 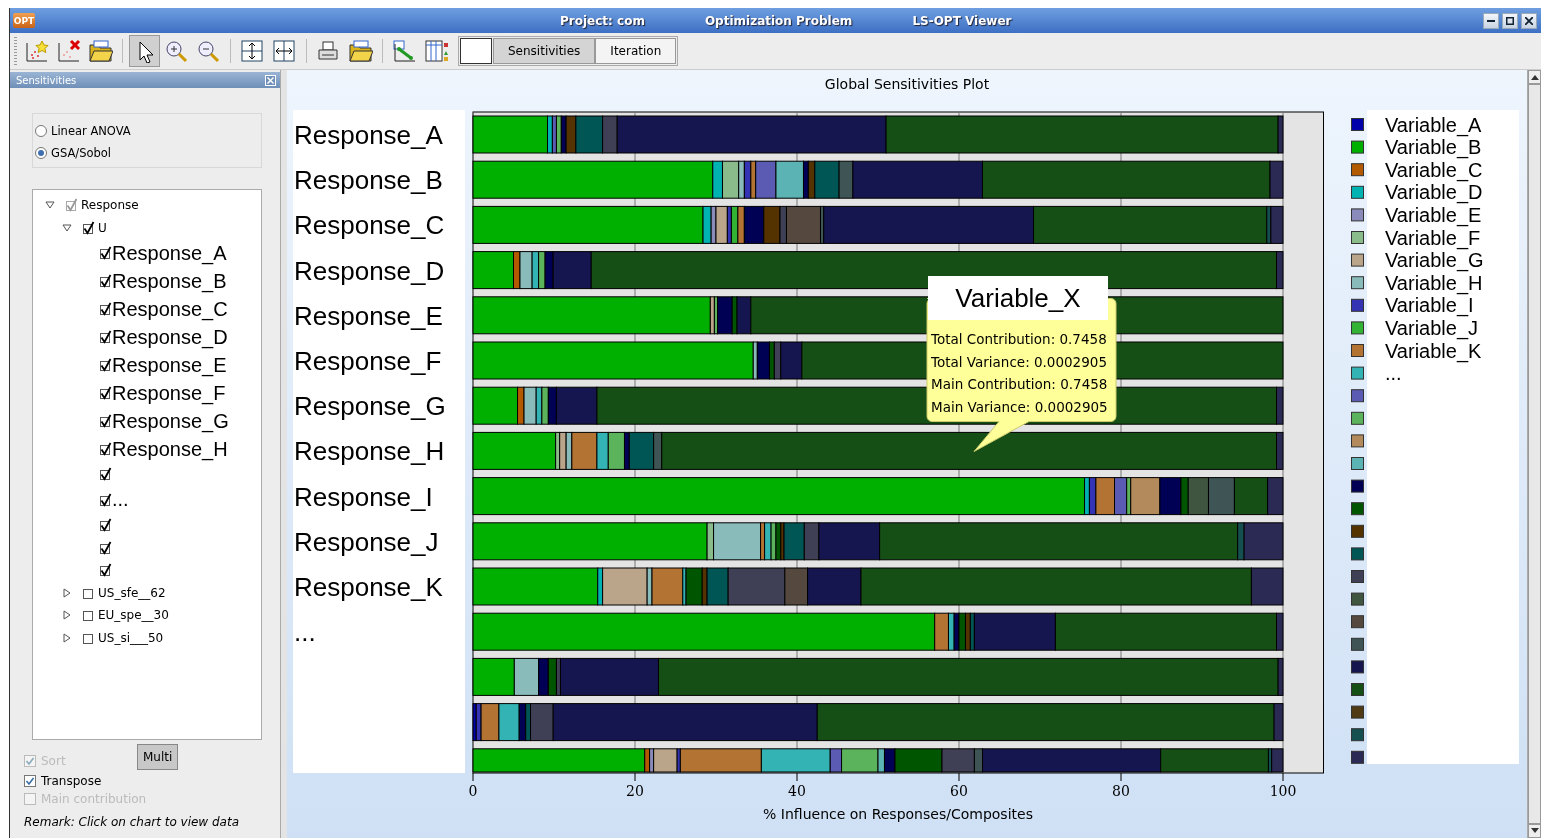 I want to click on response-label: Response_H, so click(x=369, y=451).